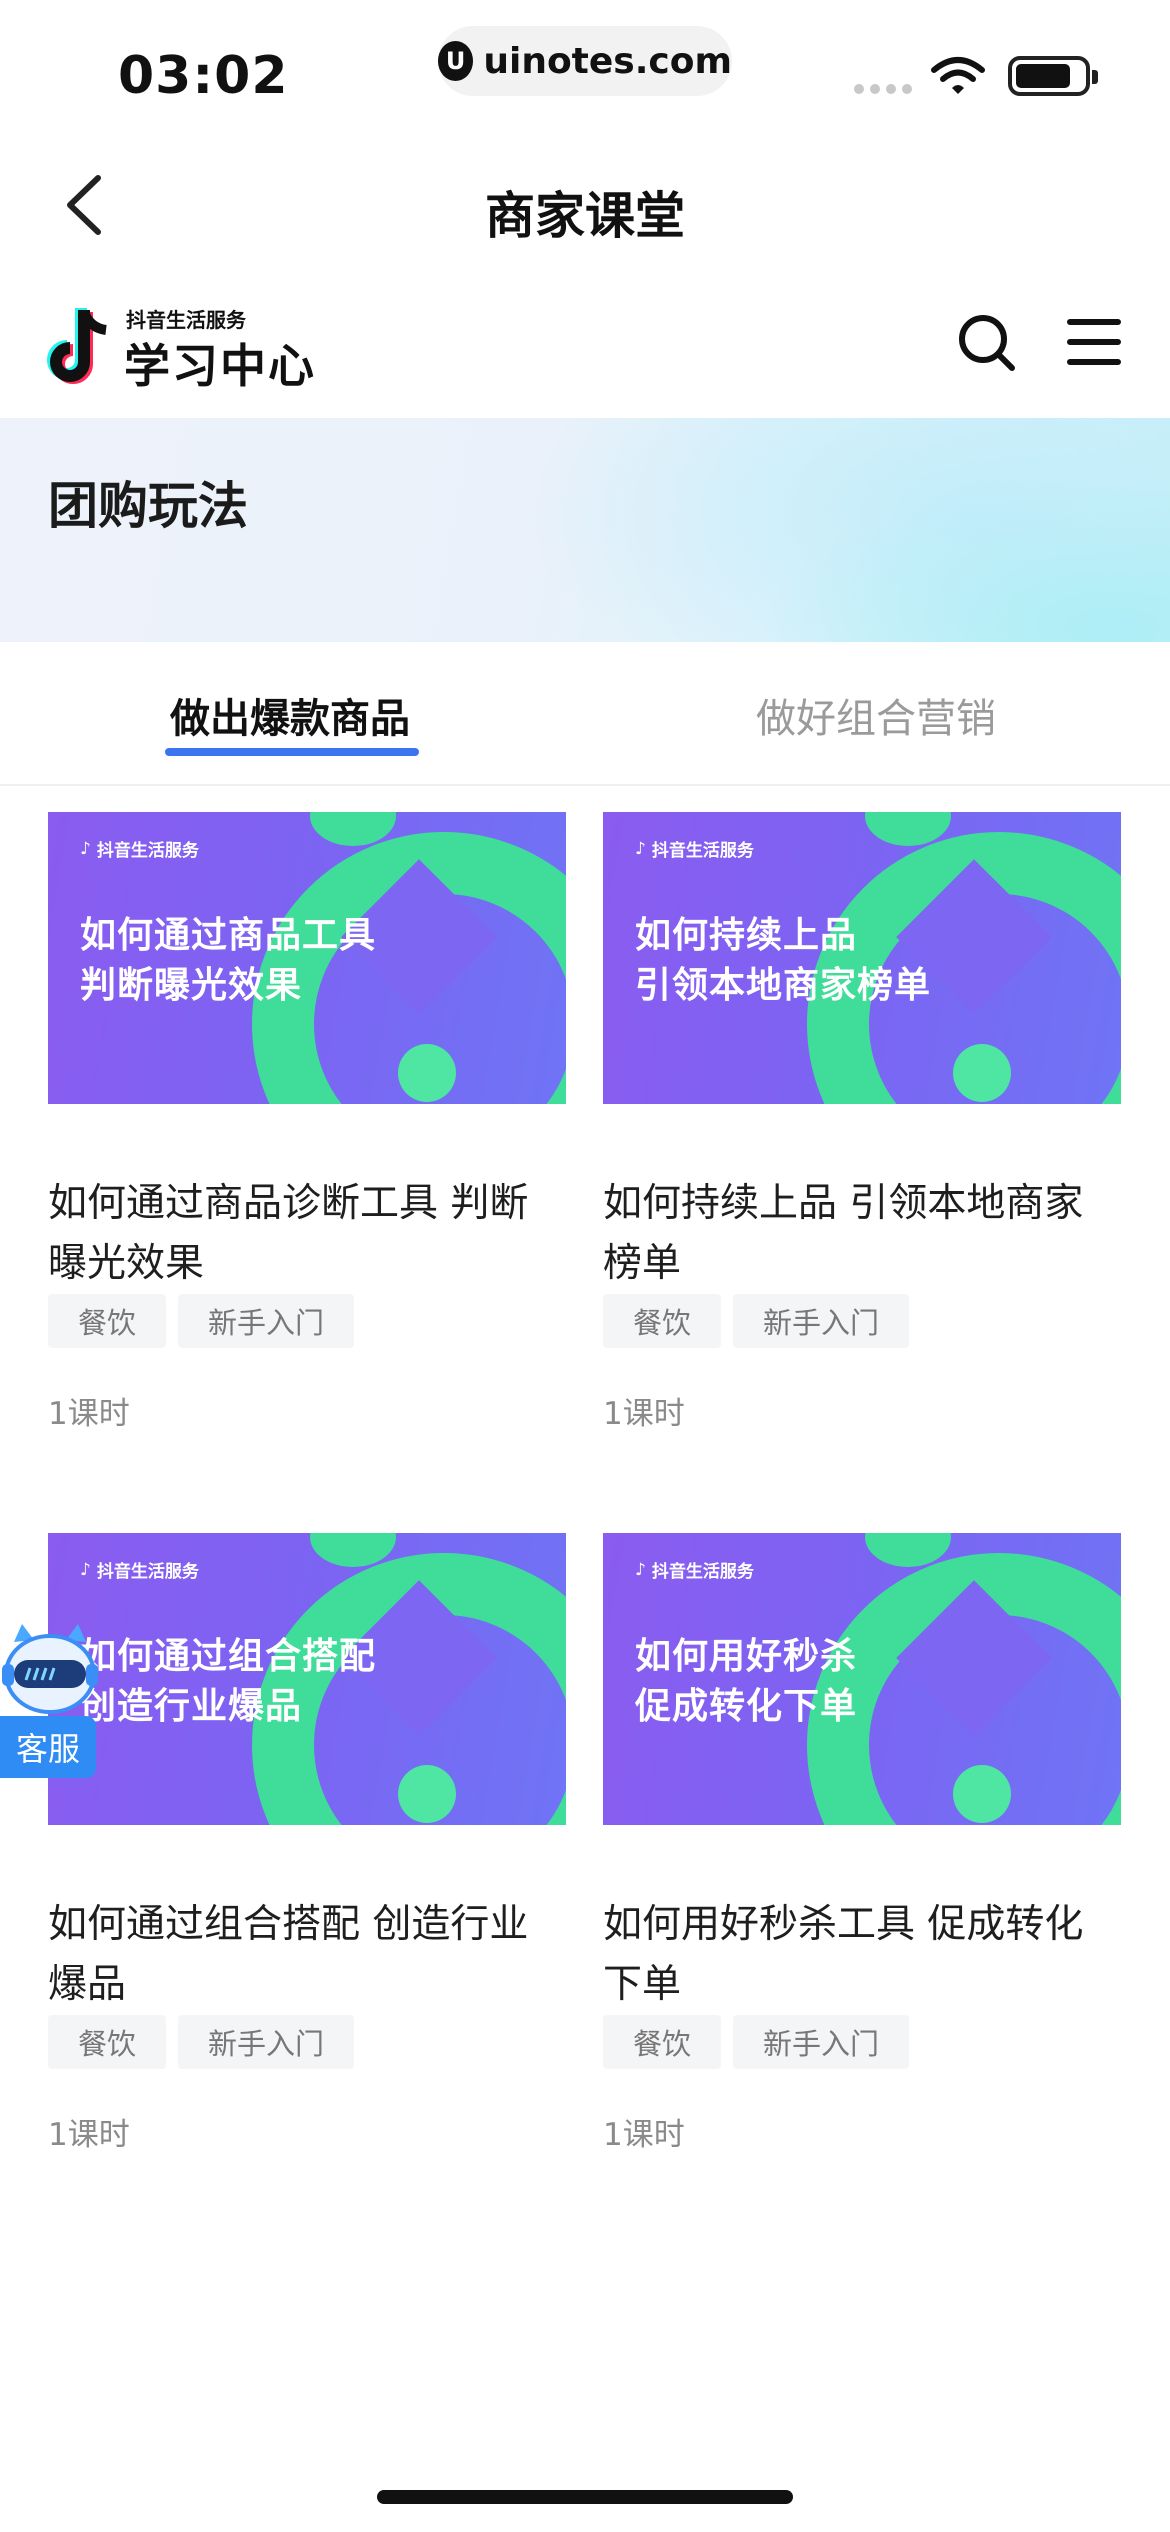 The width and height of the screenshot is (1170, 2532). What do you see at coordinates (883, 89) in the screenshot?
I see `cellular-signal-icon` at bounding box center [883, 89].